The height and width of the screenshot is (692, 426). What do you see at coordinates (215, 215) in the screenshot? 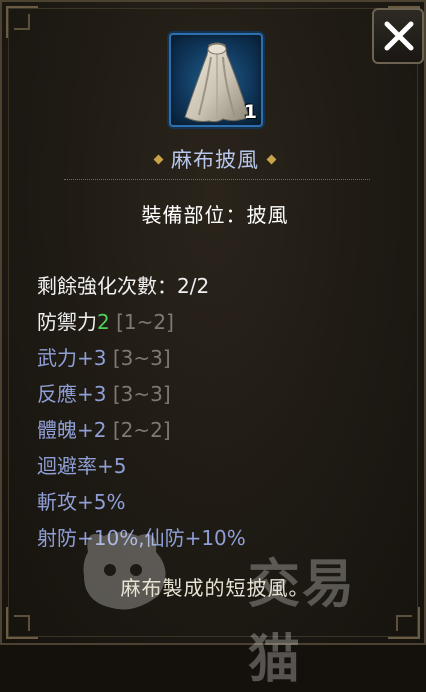
I see `equip-slot: 裝備部位：披風` at bounding box center [215, 215].